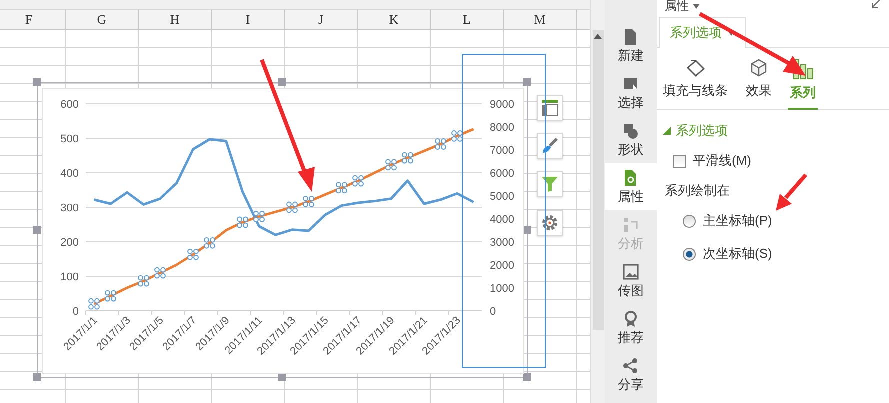 Image resolution: width=889 pixels, height=403 pixels. Describe the element at coordinates (69, 243) in the screenshot. I see `axis-label: 200` at that location.